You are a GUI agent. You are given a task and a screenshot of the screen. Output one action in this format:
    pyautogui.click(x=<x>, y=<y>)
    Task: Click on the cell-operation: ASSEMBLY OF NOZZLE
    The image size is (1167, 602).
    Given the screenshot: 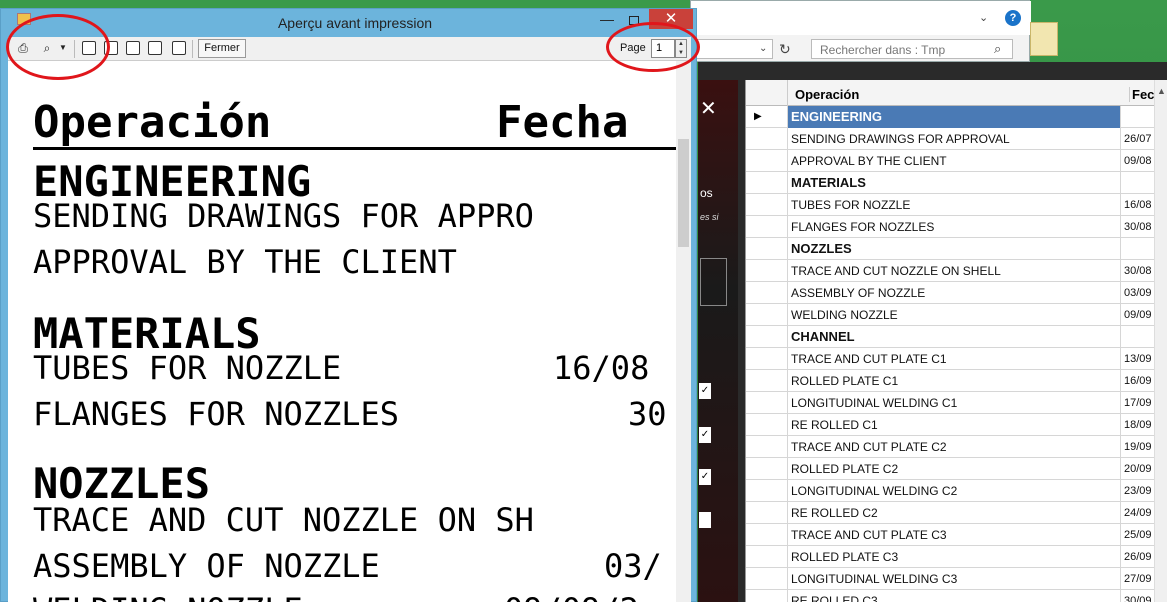 What is the action you would take?
    pyautogui.click(x=954, y=293)
    